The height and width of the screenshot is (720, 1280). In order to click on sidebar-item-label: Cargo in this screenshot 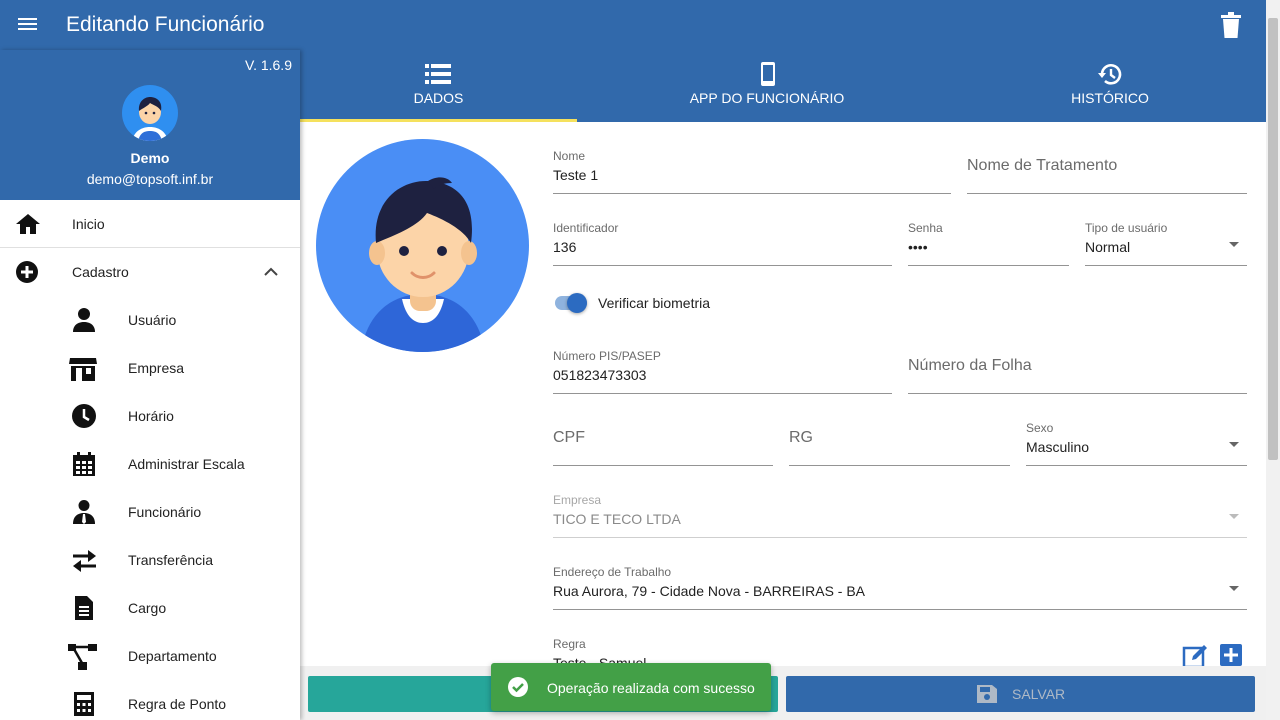, I will do `click(147, 608)`.